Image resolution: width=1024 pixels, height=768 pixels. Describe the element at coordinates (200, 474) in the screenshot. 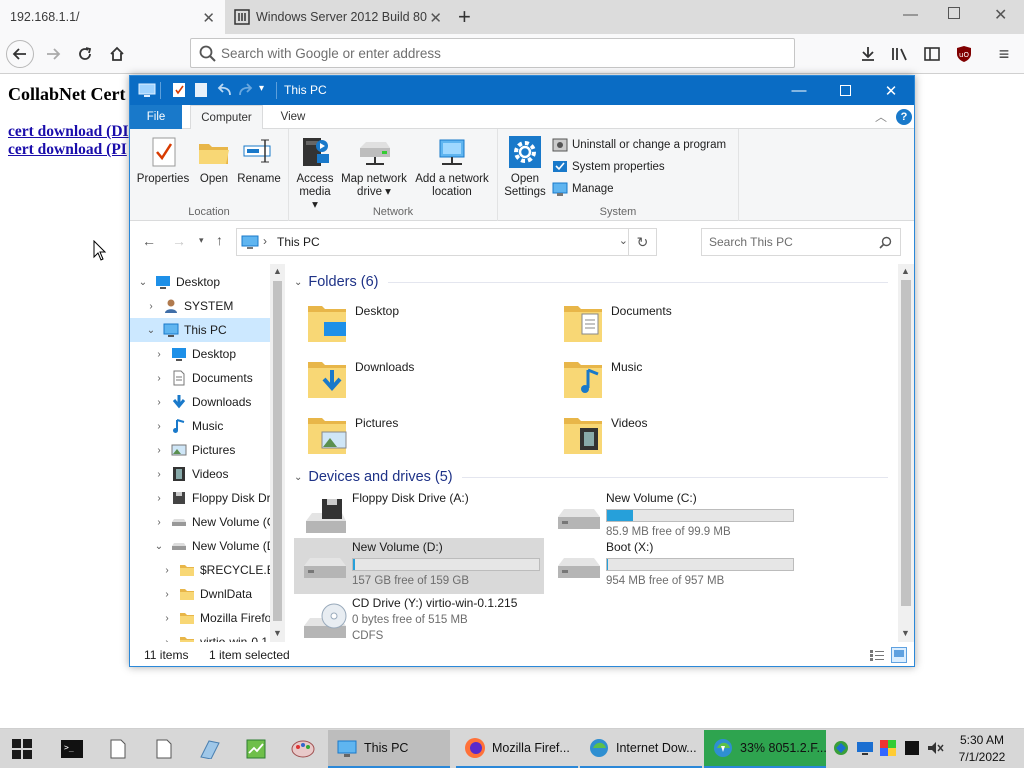

I see `nav-tree-item: › Videos` at that location.